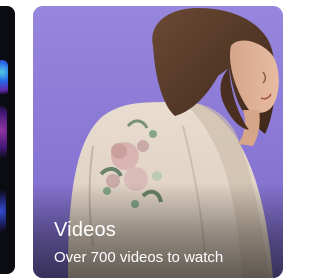 This screenshot has height=280, width=320. Describe the element at coordinates (139, 257) in the screenshot. I see `card-subtitle: Over 700 videos to watch` at that location.